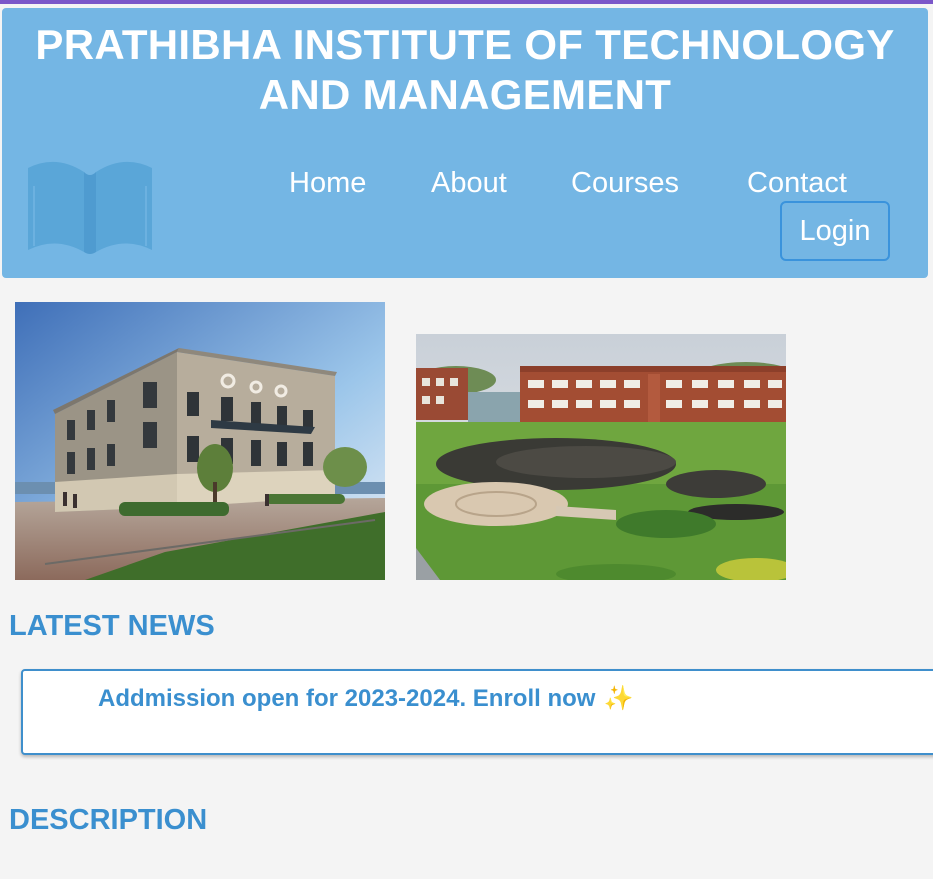 This screenshot has width=933, height=879. I want to click on site-title-line-1: PRATHIBHA INSTITUTE OF TECHNOLOGY, so click(465, 44).